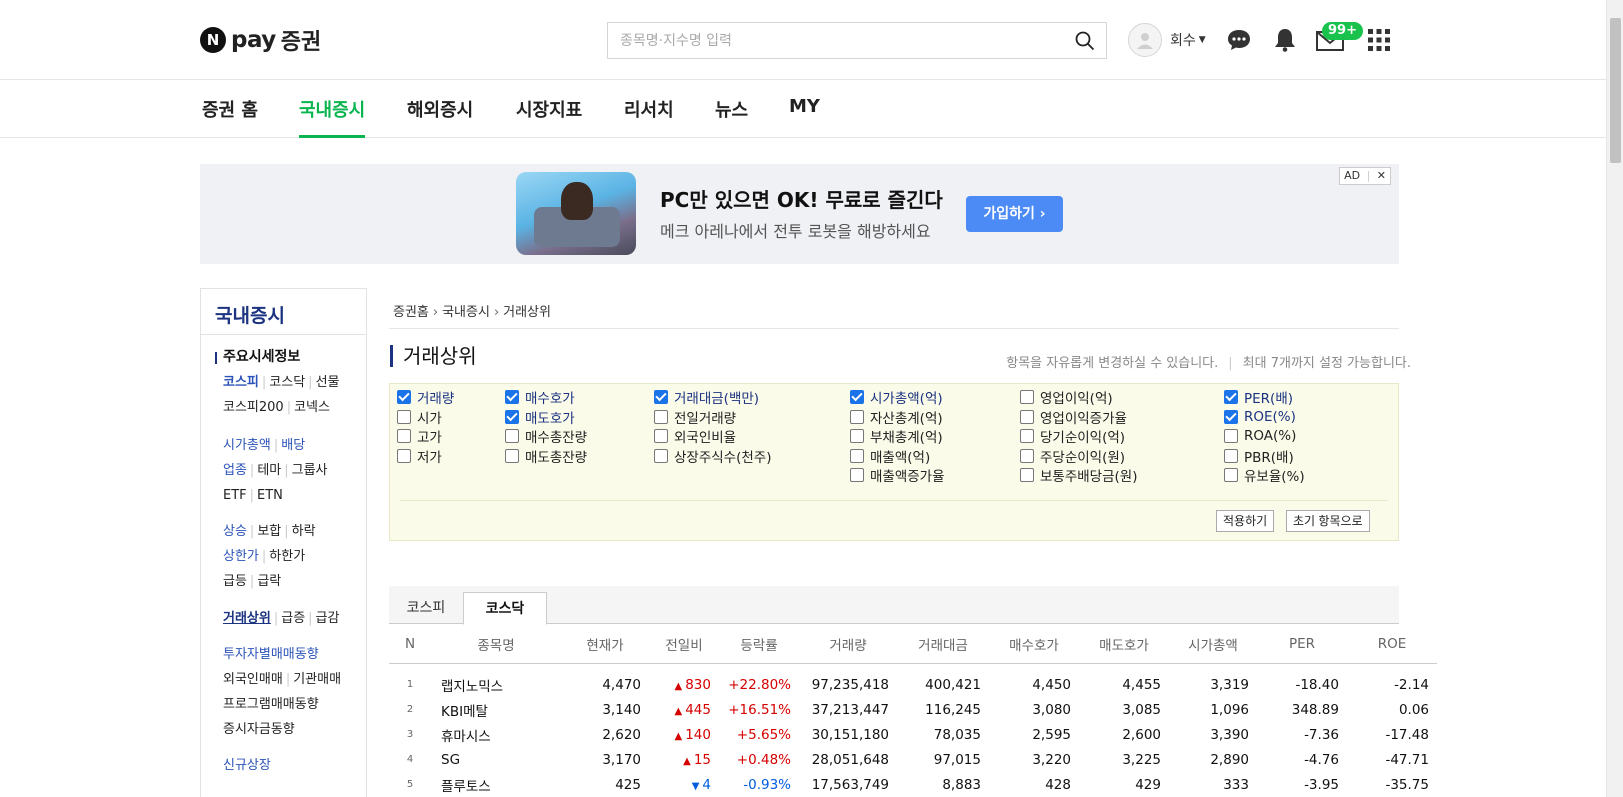  Describe the element at coordinates (247, 445) in the screenshot. I see `sidebar-item-marketcap: 시가총액` at that location.